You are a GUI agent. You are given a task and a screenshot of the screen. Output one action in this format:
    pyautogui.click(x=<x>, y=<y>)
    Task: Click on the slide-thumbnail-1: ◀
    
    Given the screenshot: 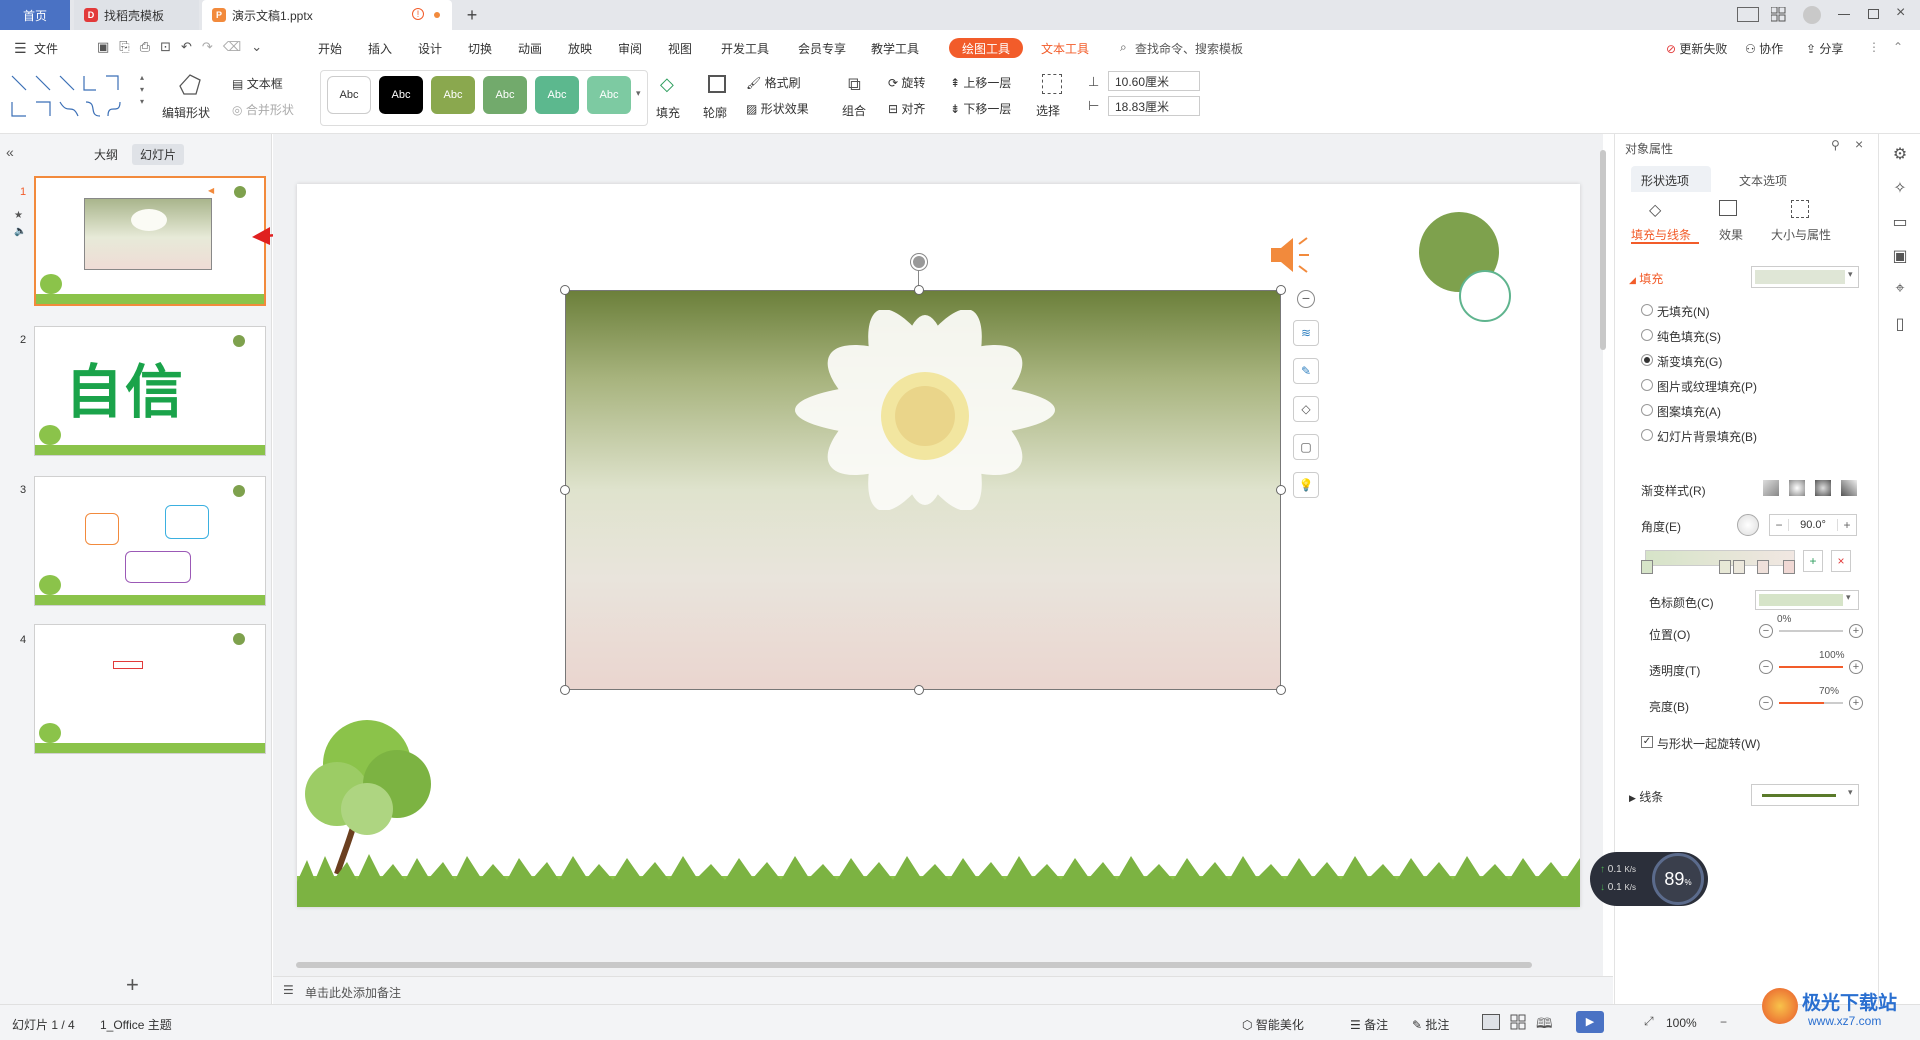 What is the action you would take?
    pyautogui.click(x=150, y=241)
    